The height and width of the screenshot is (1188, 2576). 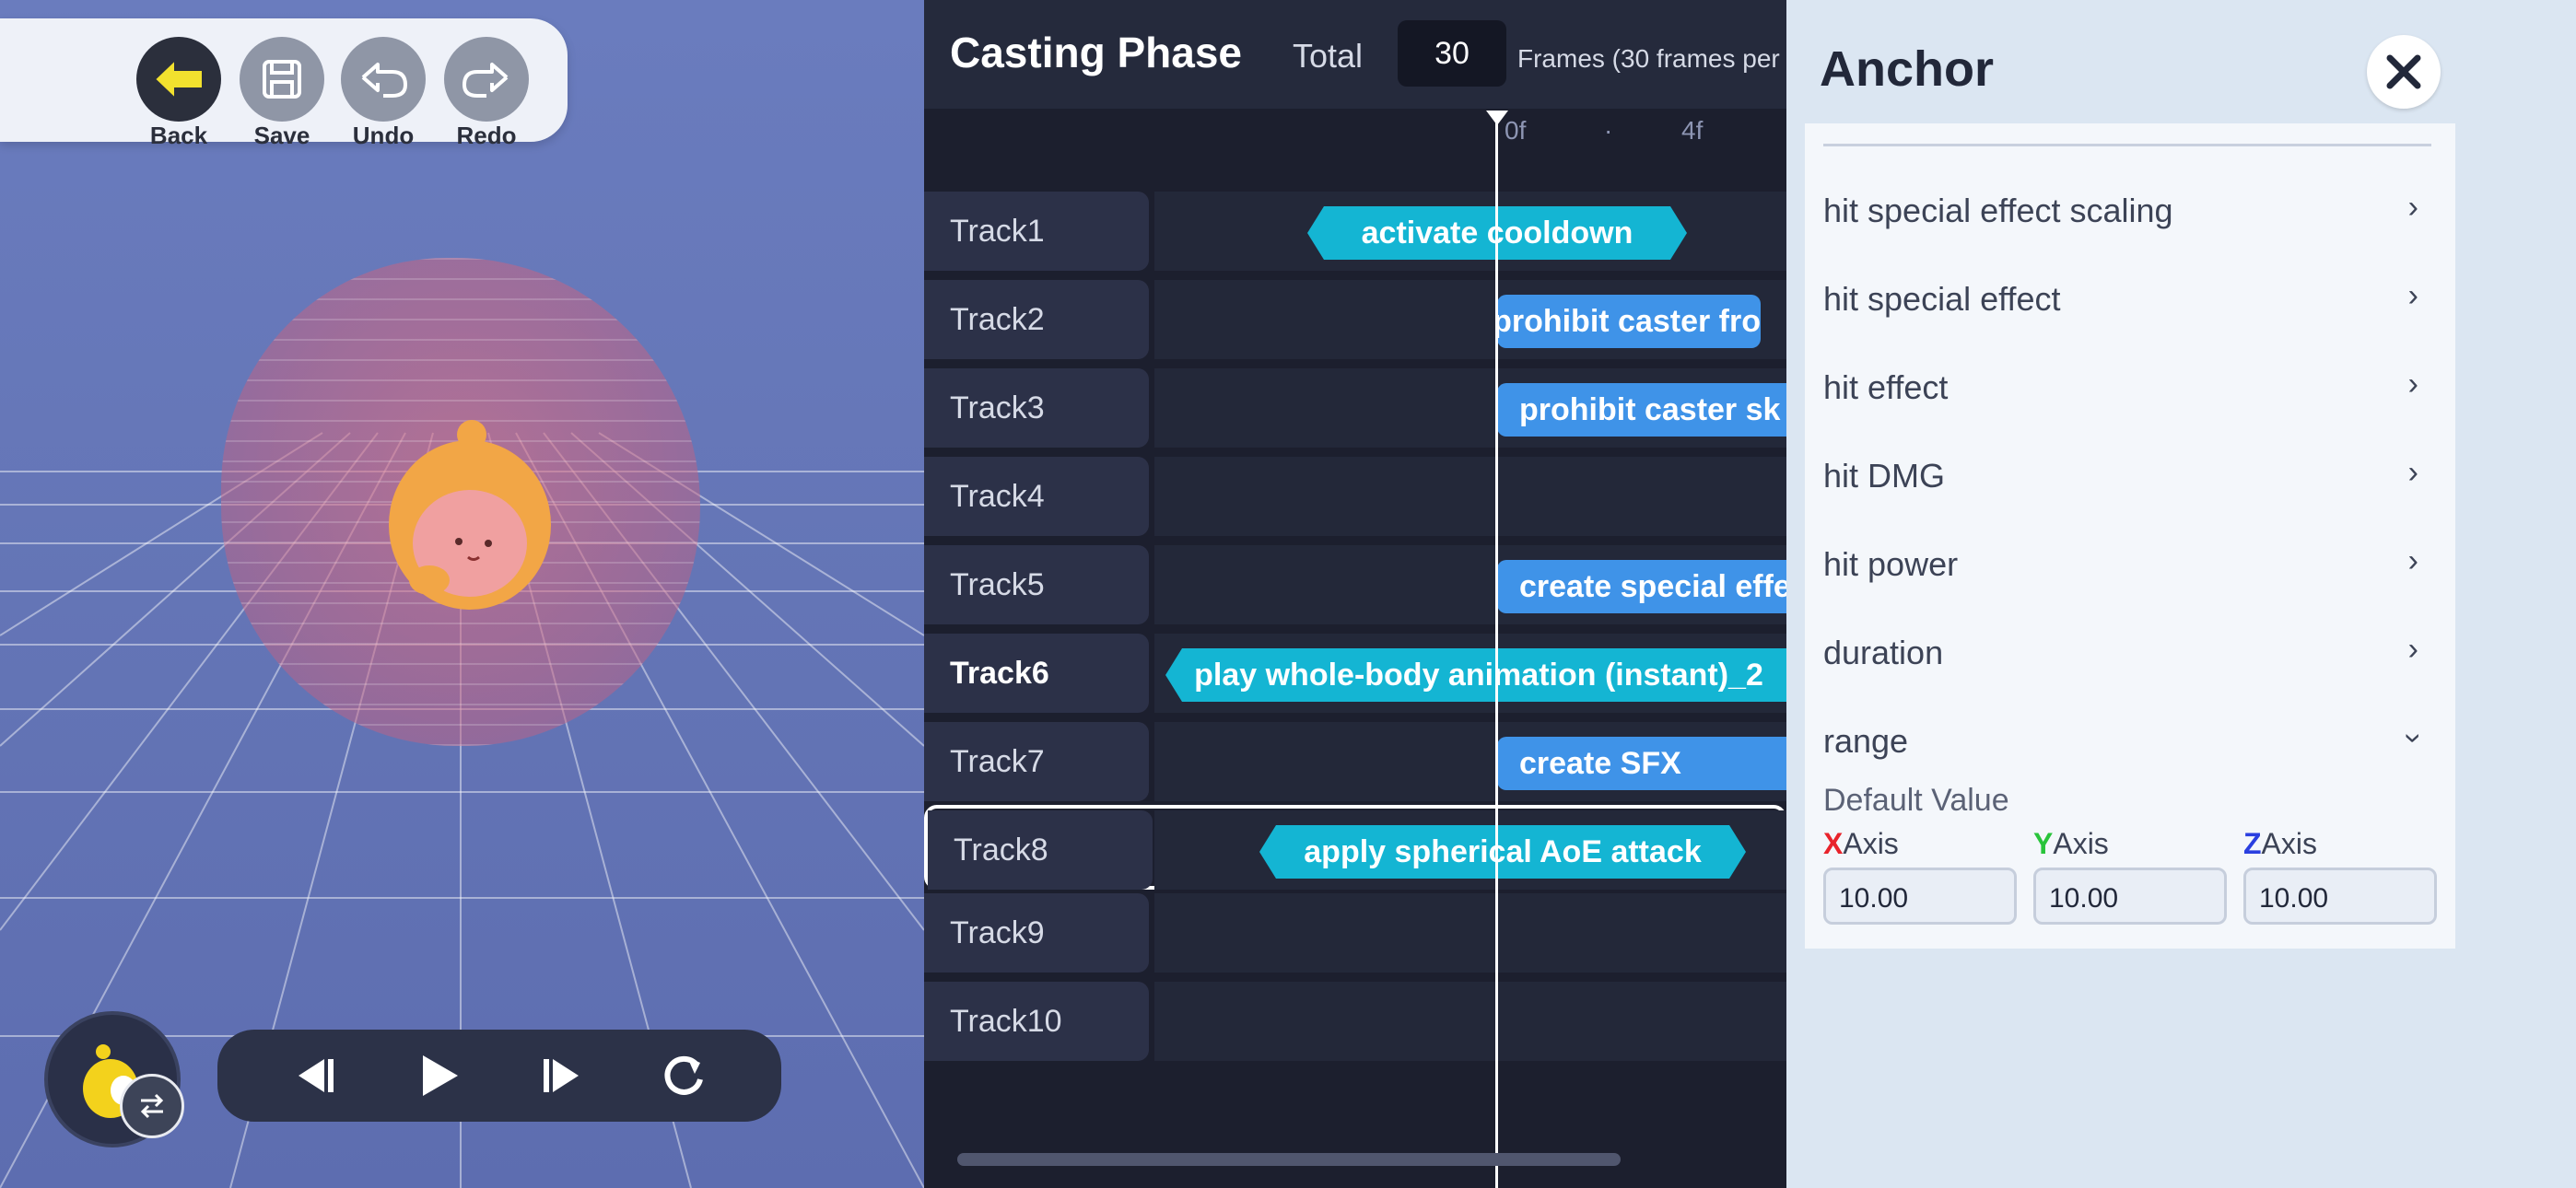 I want to click on step-back-icon, so click(x=316, y=1075).